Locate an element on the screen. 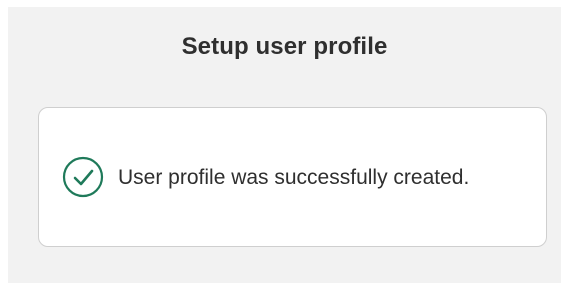 The width and height of the screenshot is (561, 290). check-circle-icon is located at coordinates (83, 177).